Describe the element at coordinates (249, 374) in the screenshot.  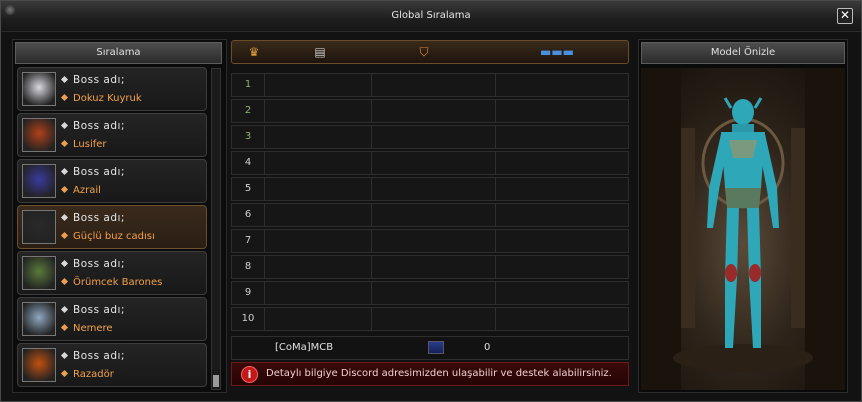
I see `info-icon: i` at that location.